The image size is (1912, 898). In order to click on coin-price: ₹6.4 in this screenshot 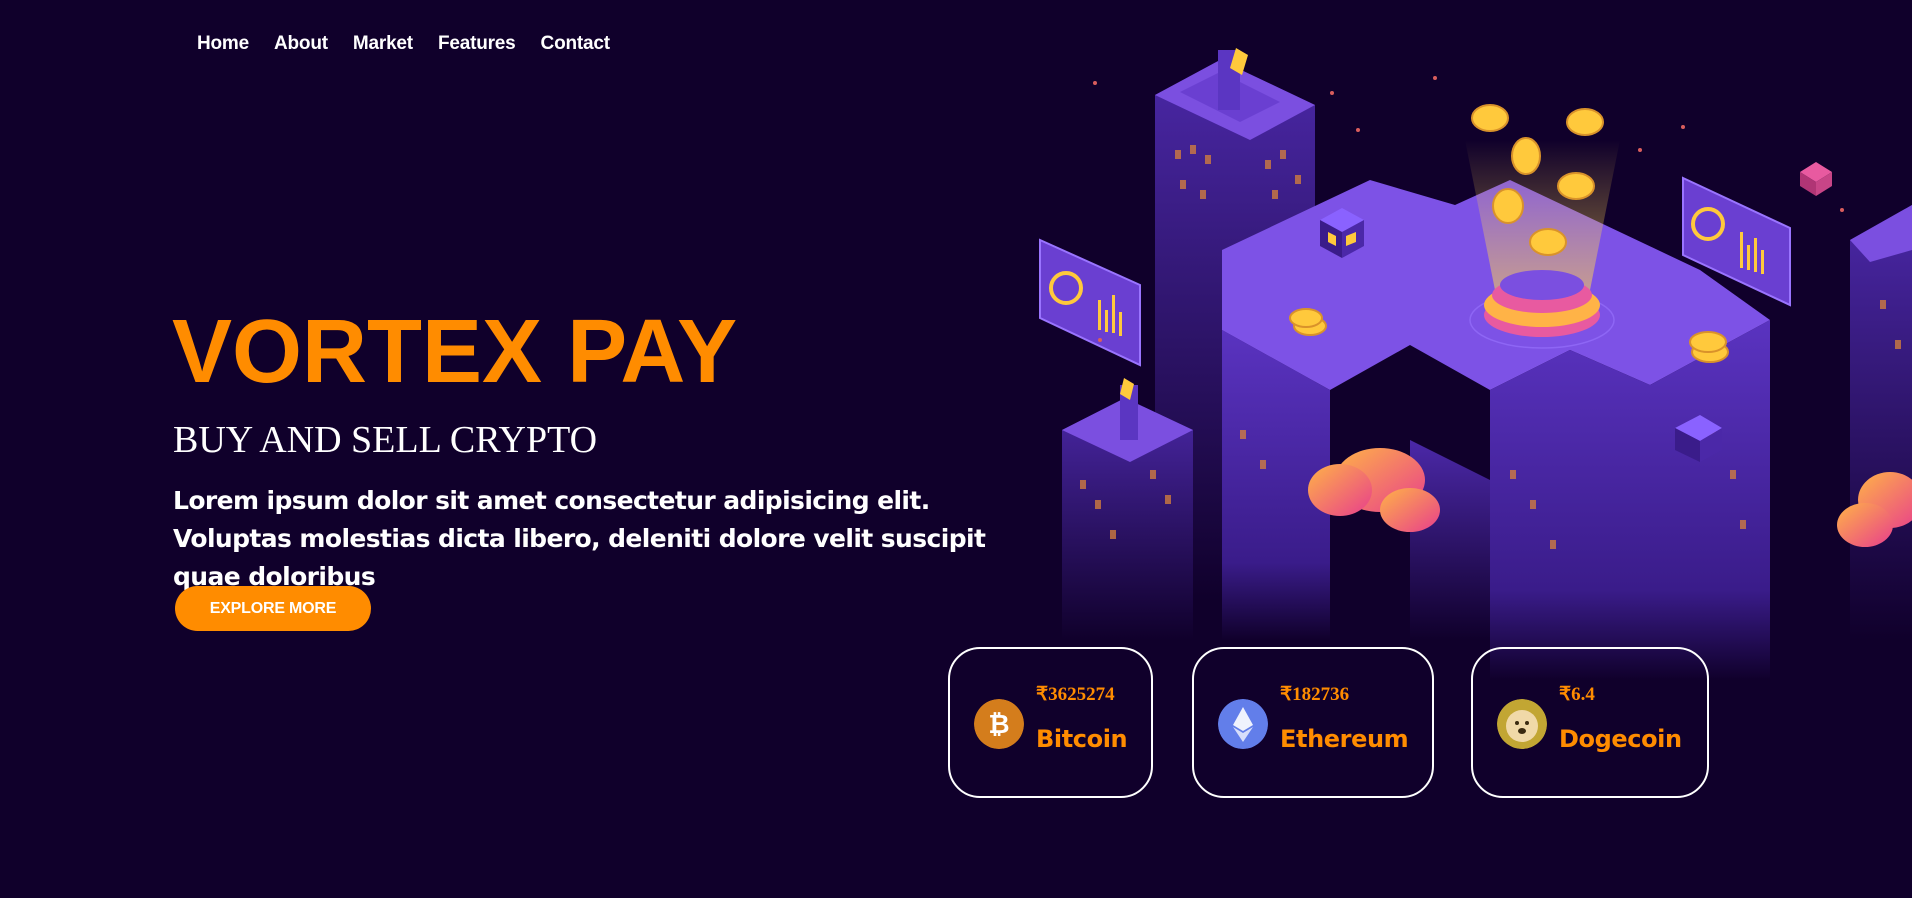, I will do `click(1577, 694)`.